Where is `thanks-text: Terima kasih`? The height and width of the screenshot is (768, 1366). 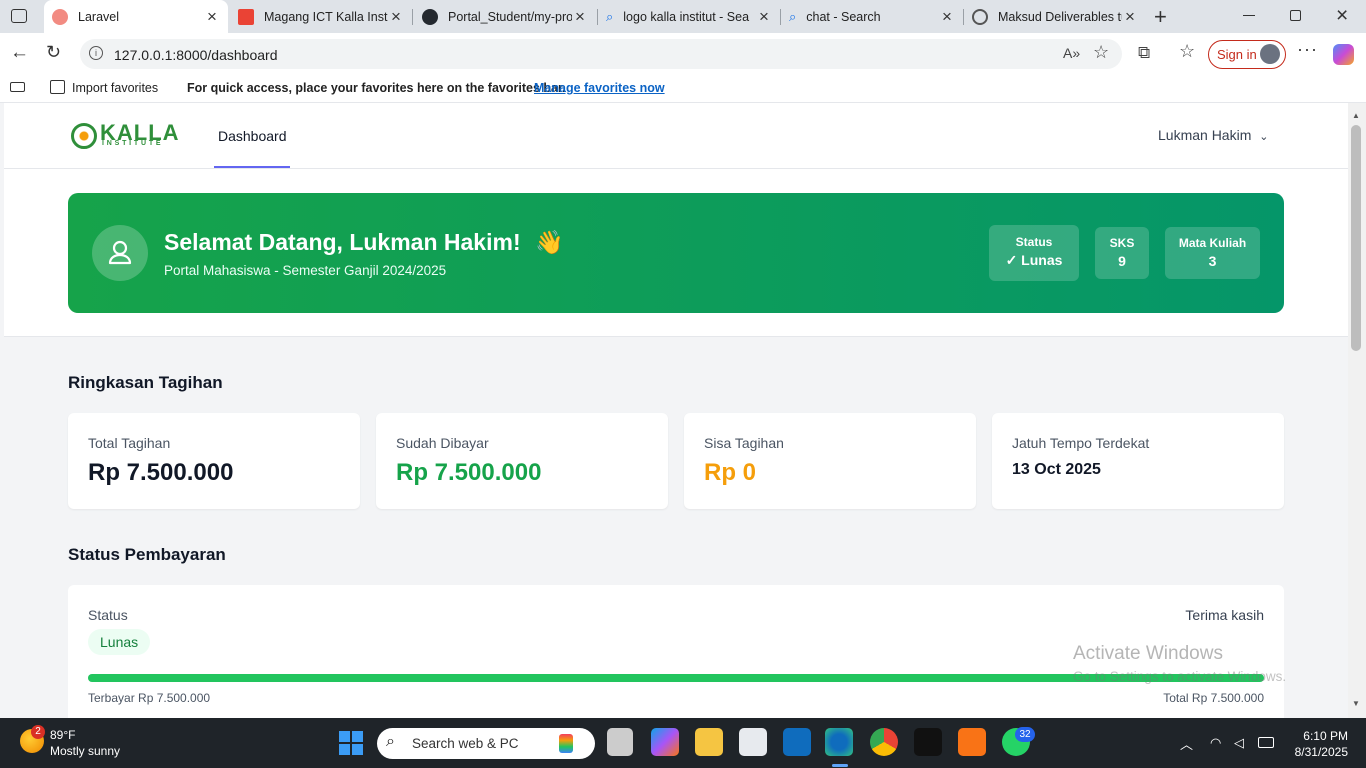
thanks-text: Terima kasih is located at coordinates (1224, 615).